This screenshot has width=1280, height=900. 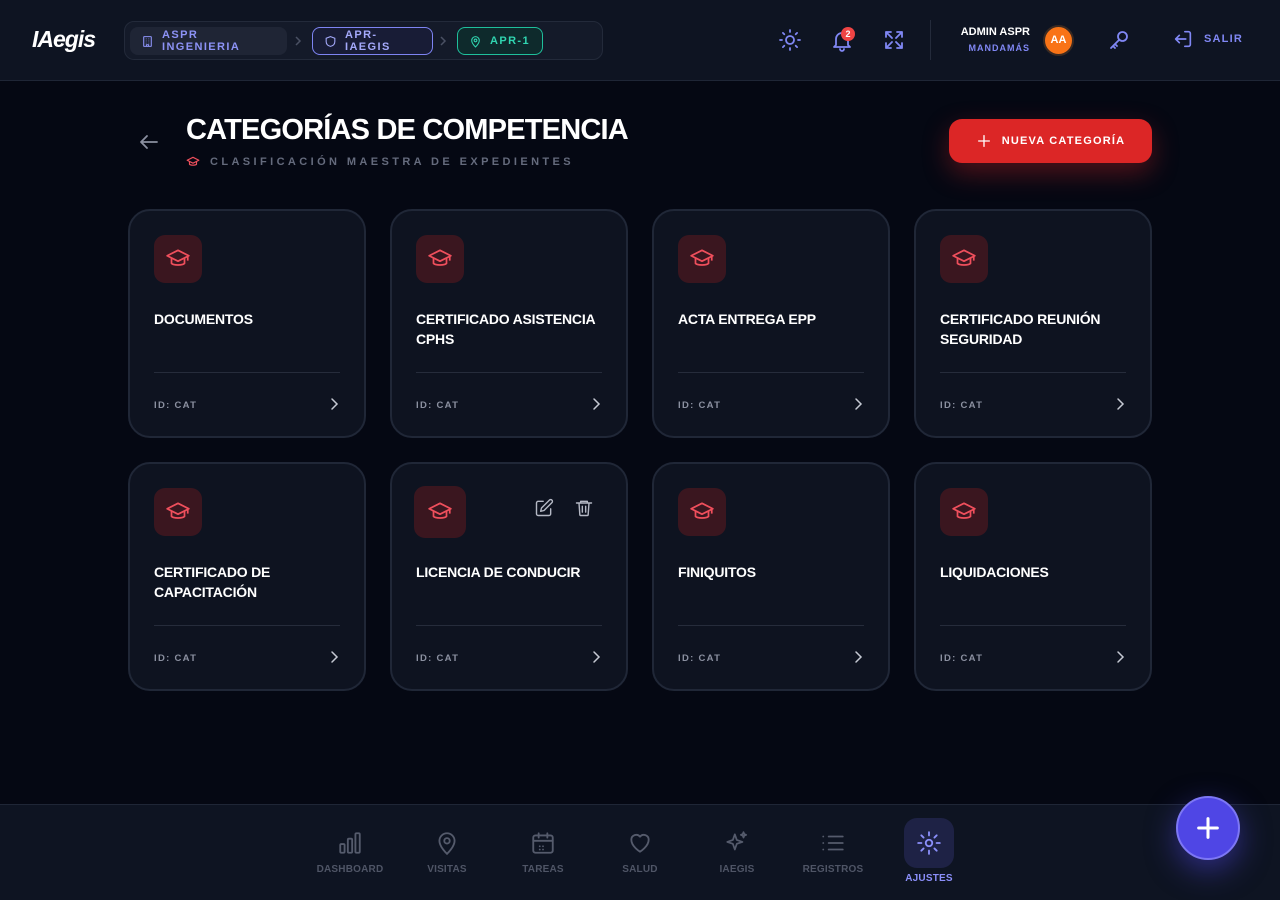 What do you see at coordinates (717, 572) in the screenshot?
I see `category-title: FINIQUITOS` at bounding box center [717, 572].